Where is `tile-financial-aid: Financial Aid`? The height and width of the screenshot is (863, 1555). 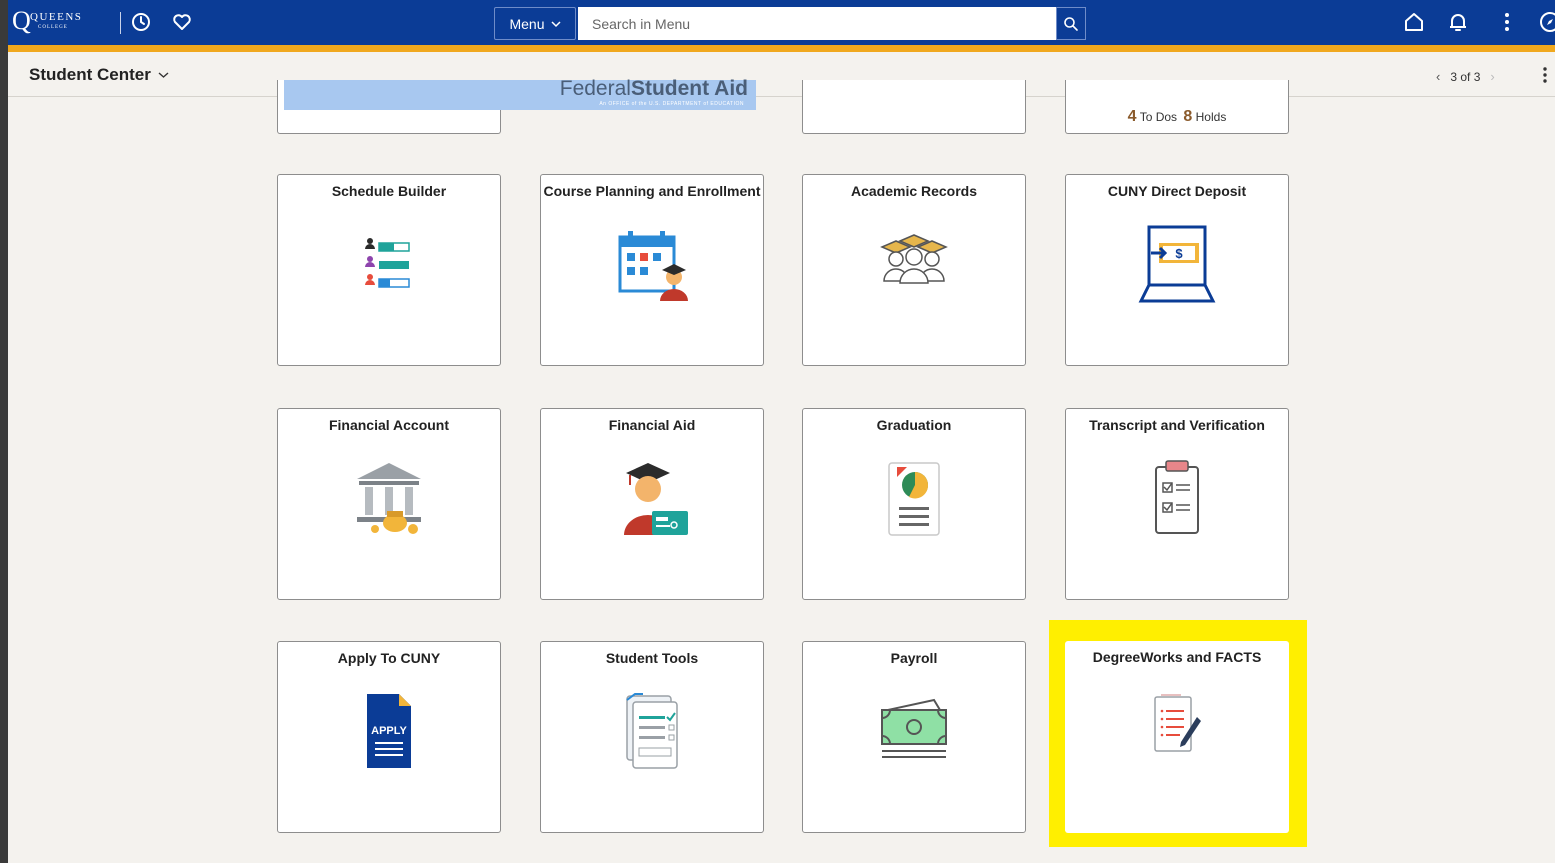
tile-financial-aid: Financial Aid is located at coordinates (652, 504).